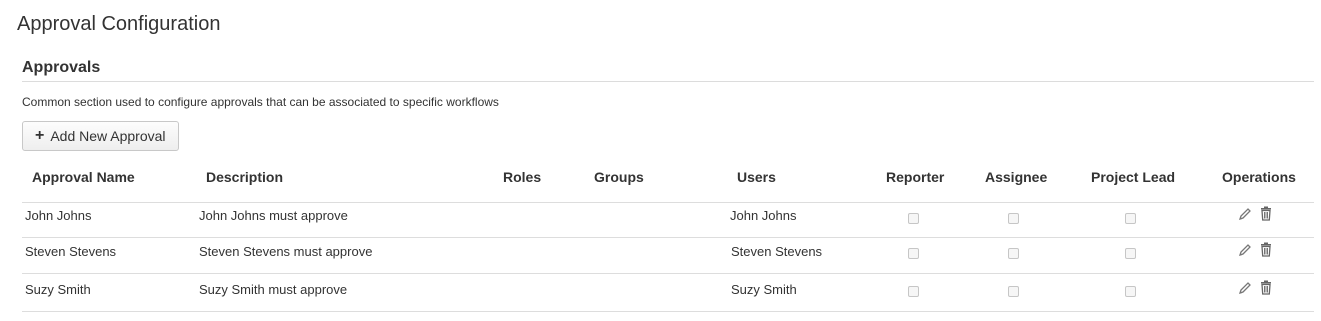 Image resolution: width=1321 pixels, height=321 pixels. I want to click on cell-approval-name: John Johns, so click(58, 215).